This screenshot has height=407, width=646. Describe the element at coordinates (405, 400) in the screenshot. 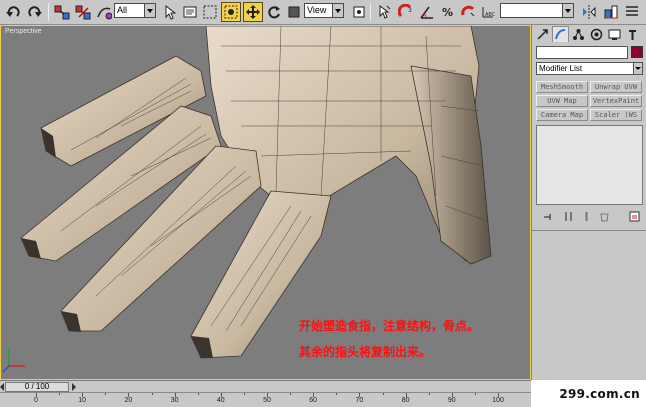

I see `track-tick-label: 80` at that location.